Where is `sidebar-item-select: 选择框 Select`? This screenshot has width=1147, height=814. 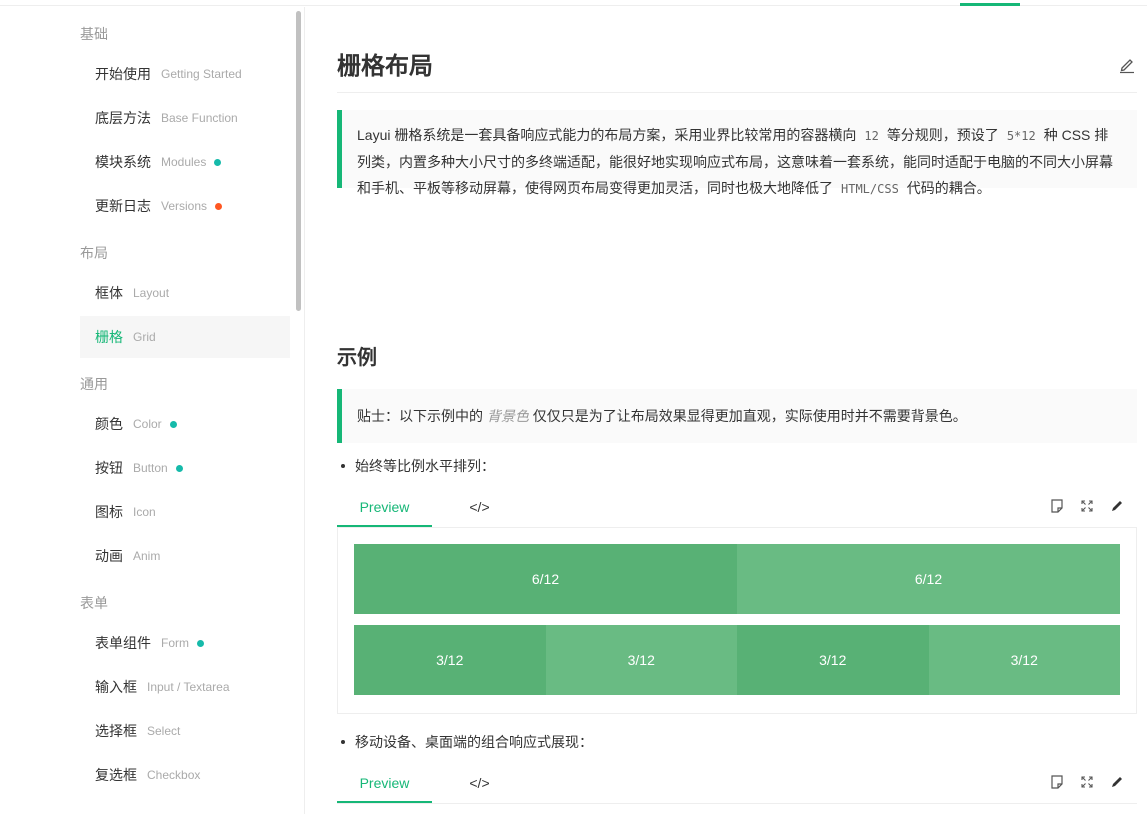 sidebar-item-select: 选择框 Select is located at coordinates (185, 731).